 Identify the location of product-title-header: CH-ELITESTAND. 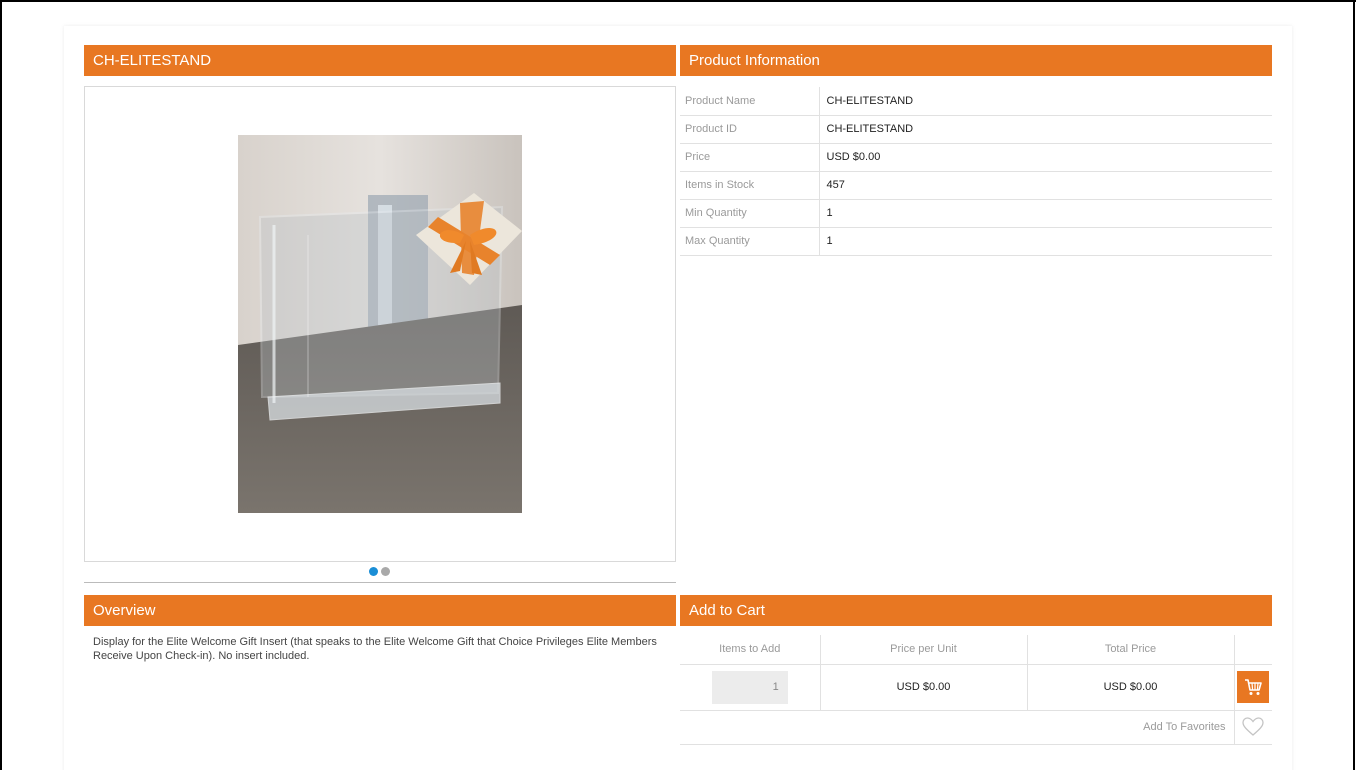
(380, 60).